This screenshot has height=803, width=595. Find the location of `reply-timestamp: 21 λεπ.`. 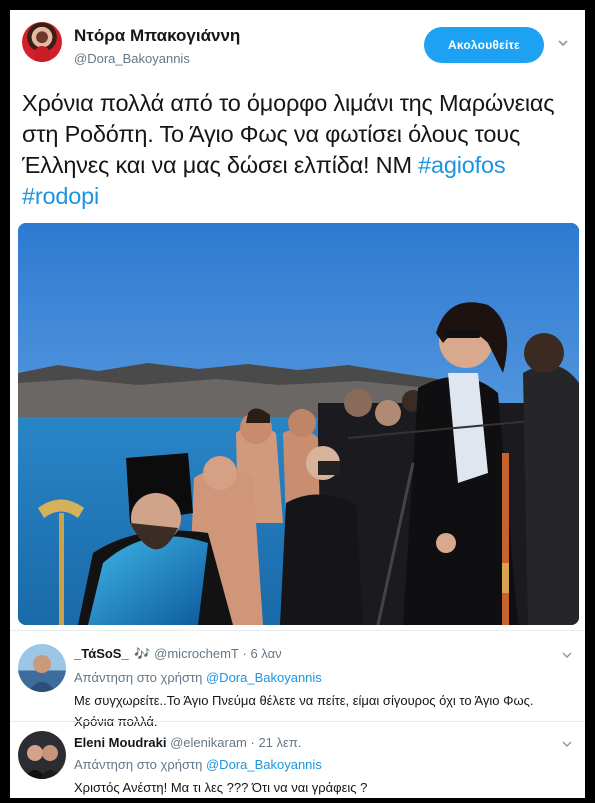

reply-timestamp: 21 λεπ. is located at coordinates (279, 742).